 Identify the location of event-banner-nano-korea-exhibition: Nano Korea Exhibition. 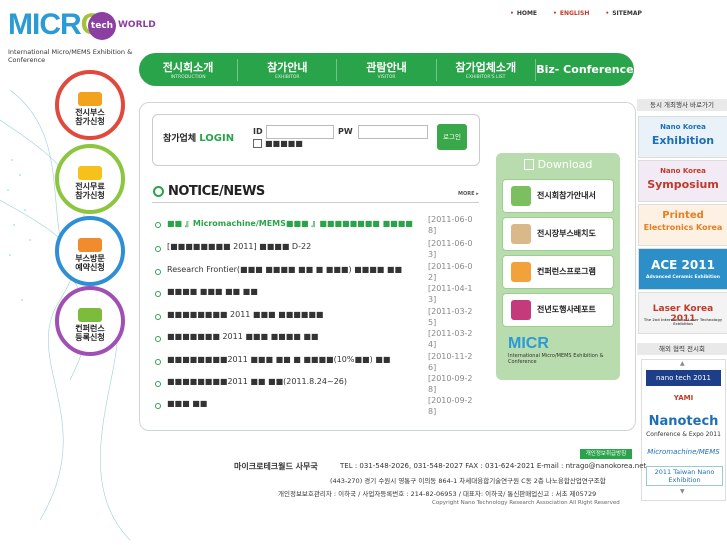
(682, 137).